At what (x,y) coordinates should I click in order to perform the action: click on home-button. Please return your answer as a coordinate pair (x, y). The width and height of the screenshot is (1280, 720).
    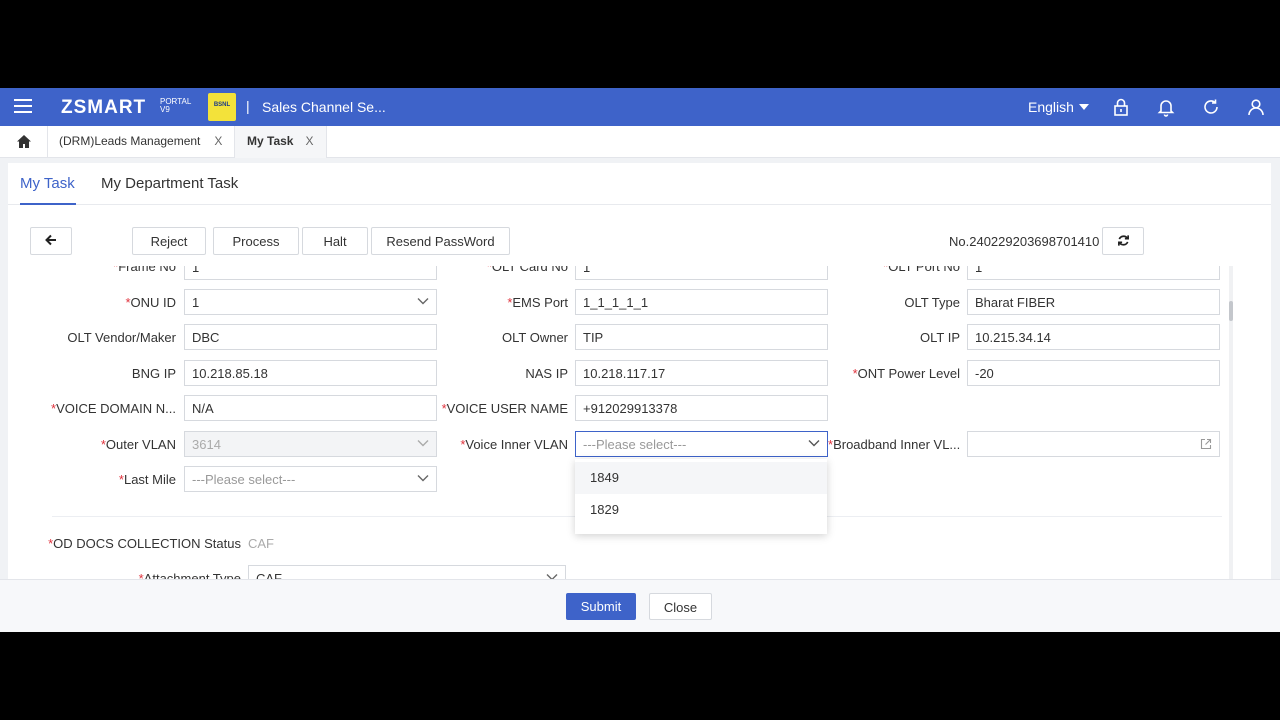
    Looking at the image, I should click on (24, 142).